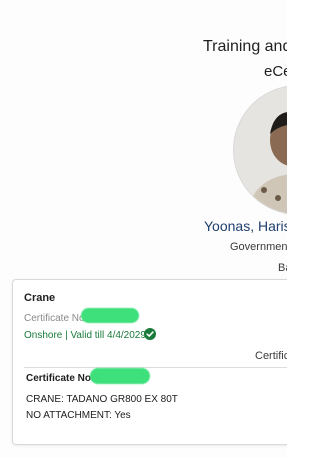 The image size is (320, 458). What do you see at coordinates (102, 399) in the screenshot?
I see `crane-model: CRANE: TADANO GR800 EX 80T` at bounding box center [102, 399].